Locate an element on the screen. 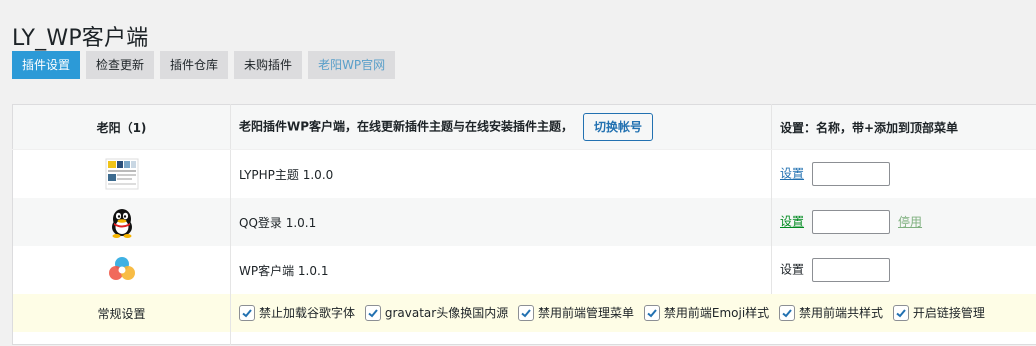 This screenshot has height=346, width=1036. tab-unpurchased-plugins: 未购插件 is located at coordinates (268, 65).